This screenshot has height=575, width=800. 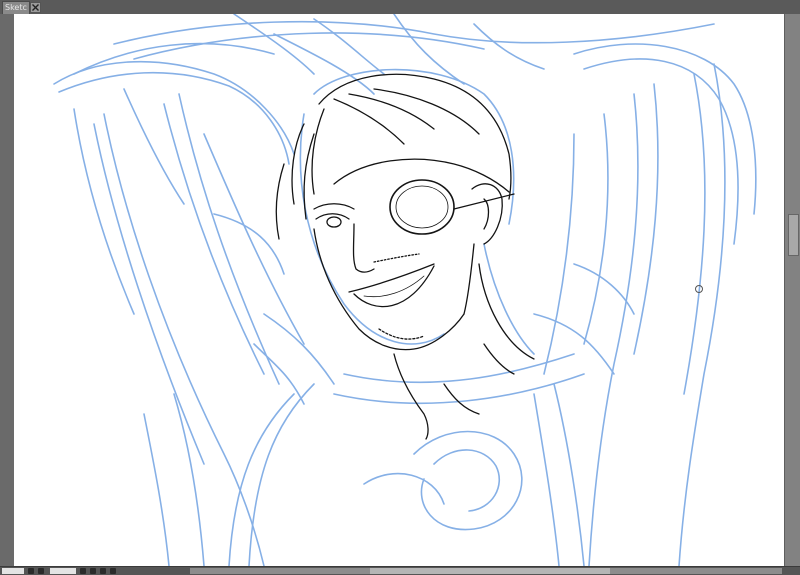 I want to click on zoom-out-icon, so click(x=31, y=571).